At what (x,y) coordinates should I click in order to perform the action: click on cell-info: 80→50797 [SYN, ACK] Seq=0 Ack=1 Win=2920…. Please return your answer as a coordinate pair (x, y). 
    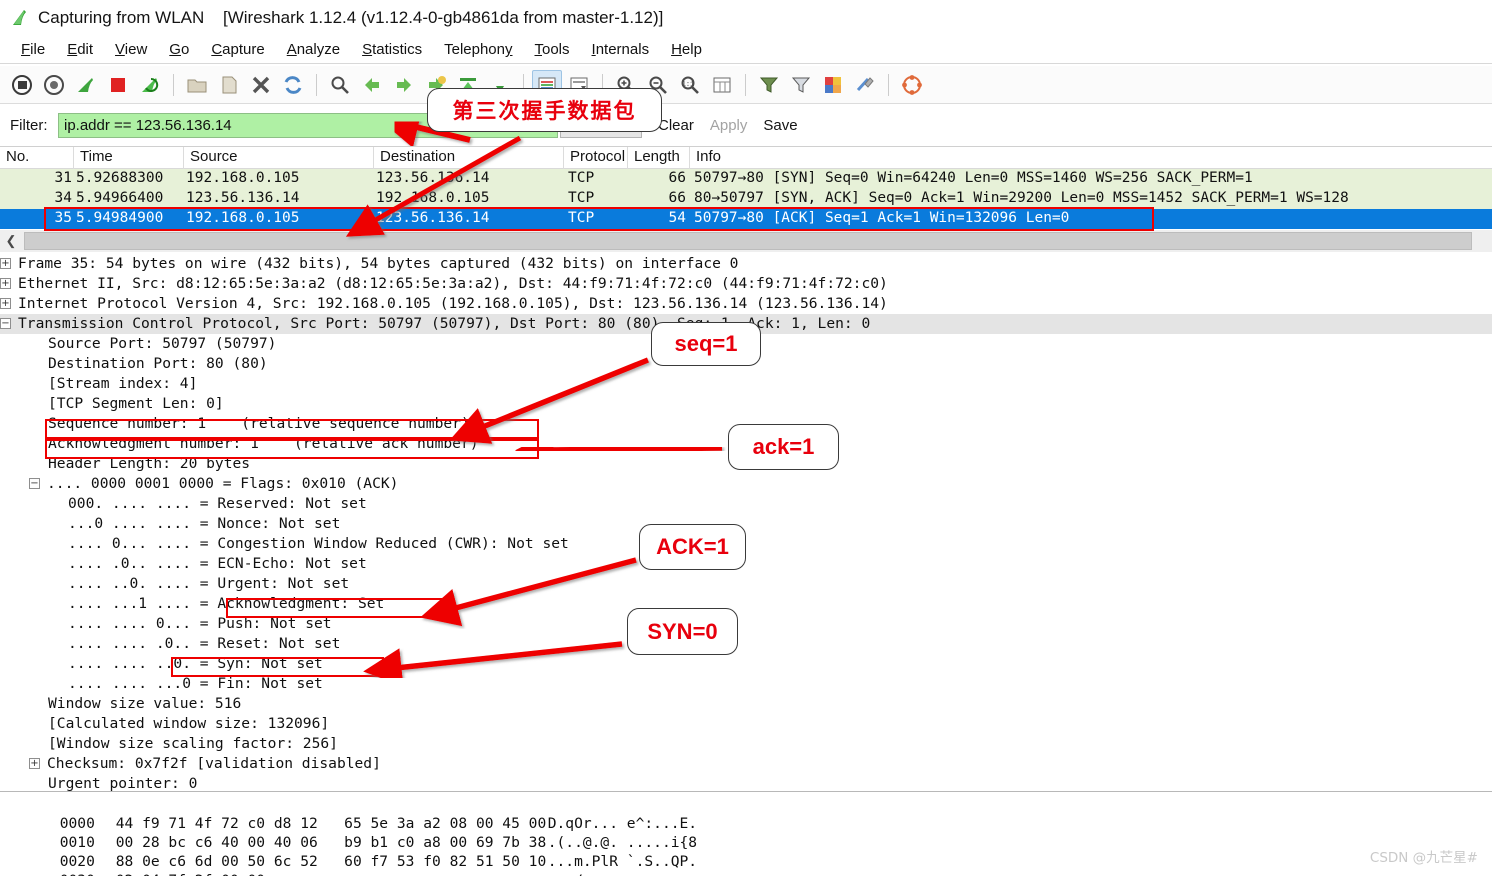
    Looking at the image, I should click on (1021, 198).